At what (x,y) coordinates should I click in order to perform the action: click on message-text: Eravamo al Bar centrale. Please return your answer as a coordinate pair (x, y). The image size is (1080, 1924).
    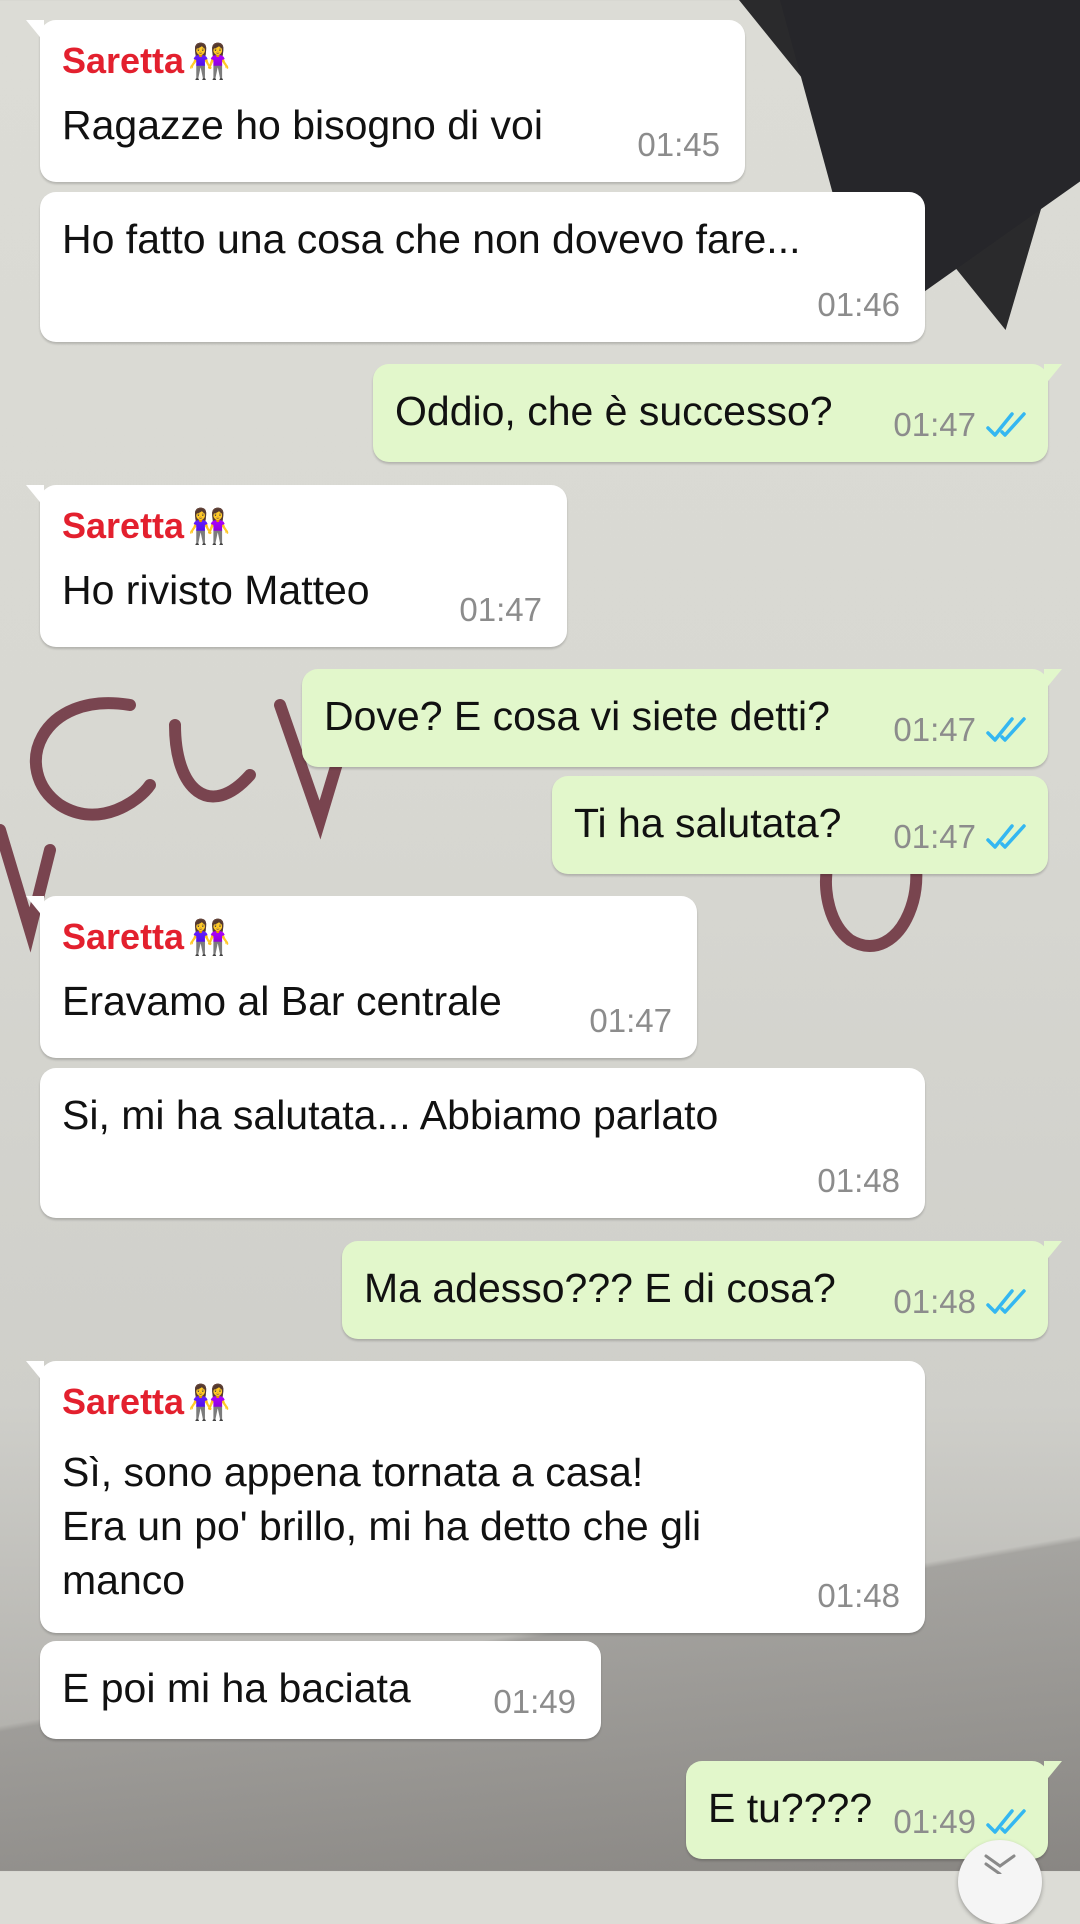
    Looking at the image, I should click on (282, 1001).